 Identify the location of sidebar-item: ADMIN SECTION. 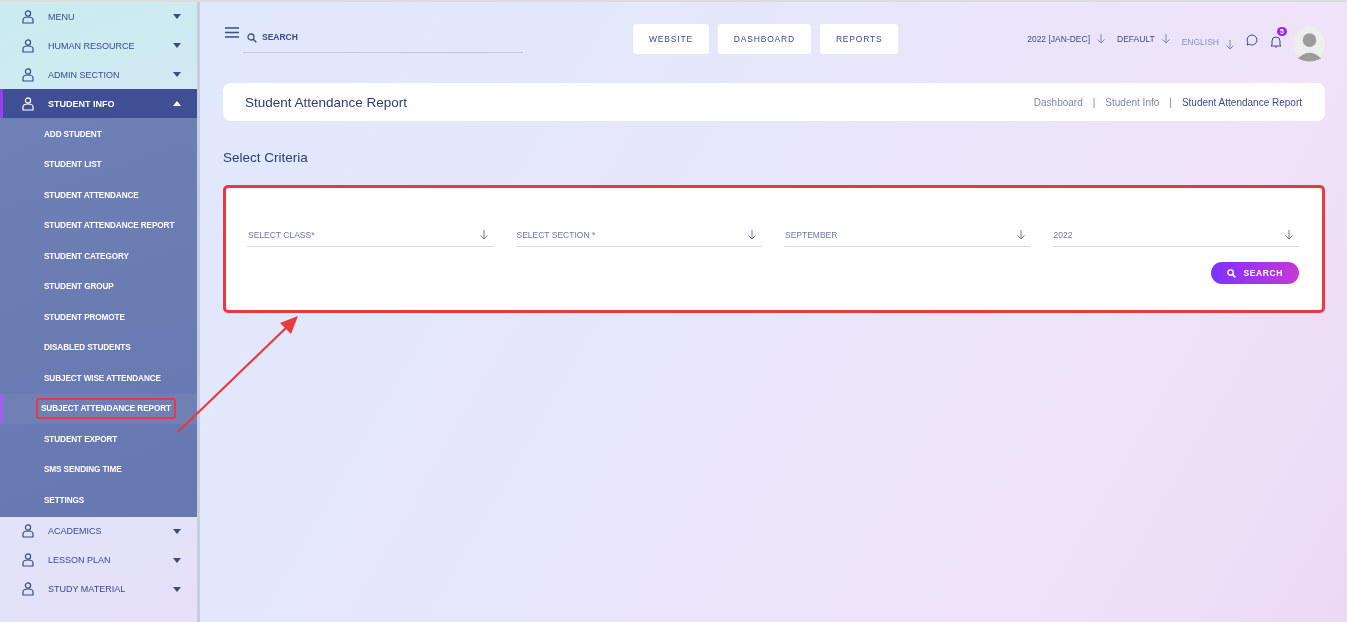
(98, 74).